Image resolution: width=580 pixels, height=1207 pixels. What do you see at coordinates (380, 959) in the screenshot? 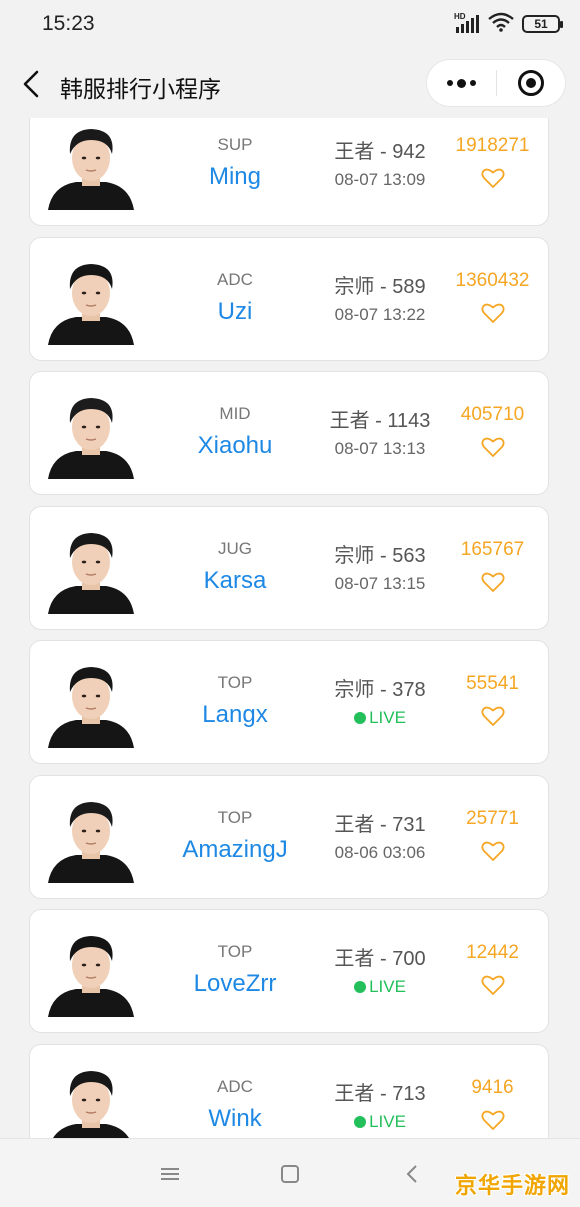
I see `player-rank: 王者 - 700` at bounding box center [380, 959].